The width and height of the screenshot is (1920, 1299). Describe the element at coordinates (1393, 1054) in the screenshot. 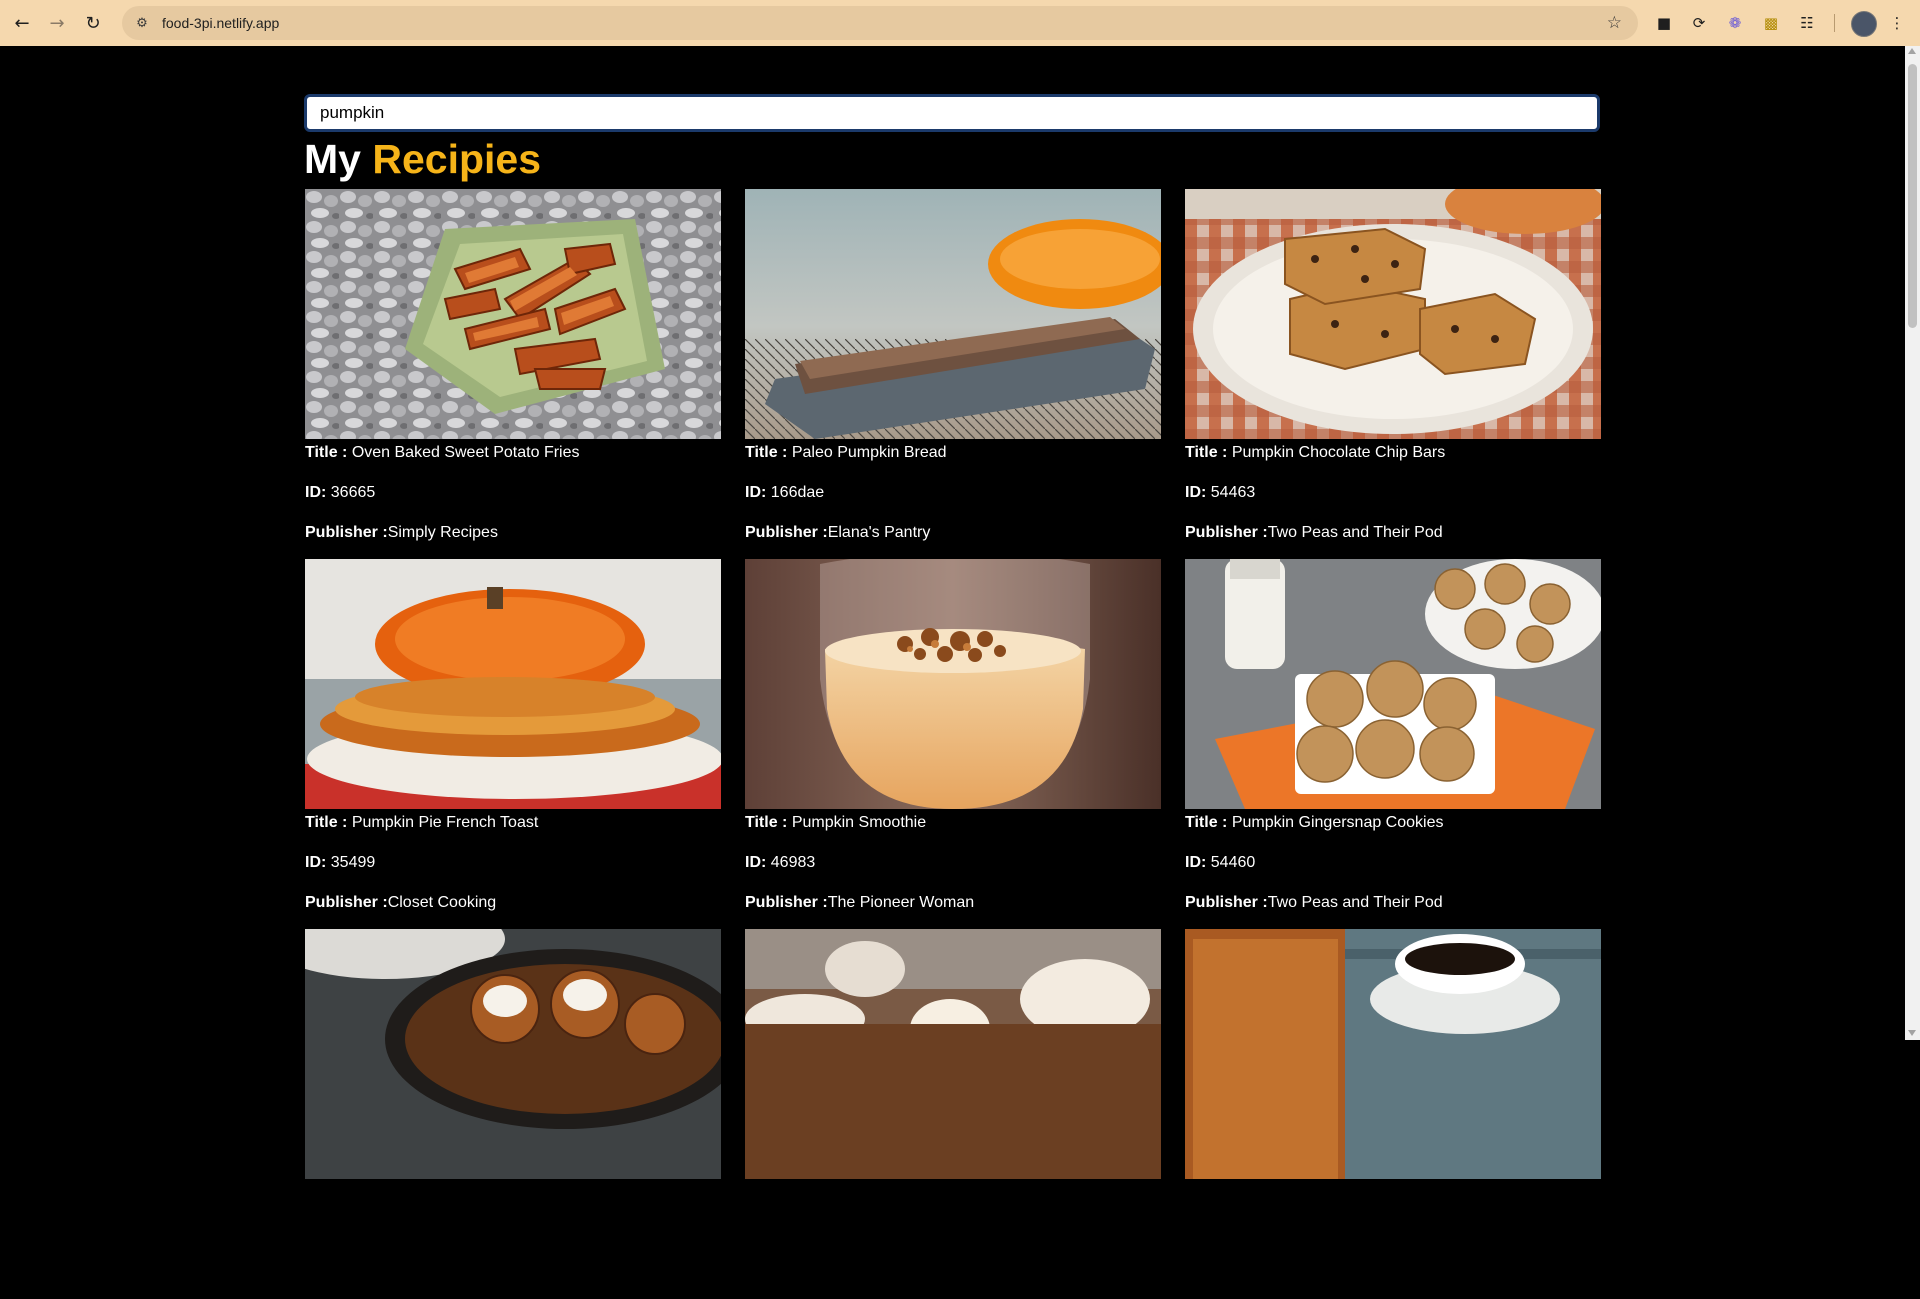

I see `bread-and-coffee-photo` at that location.